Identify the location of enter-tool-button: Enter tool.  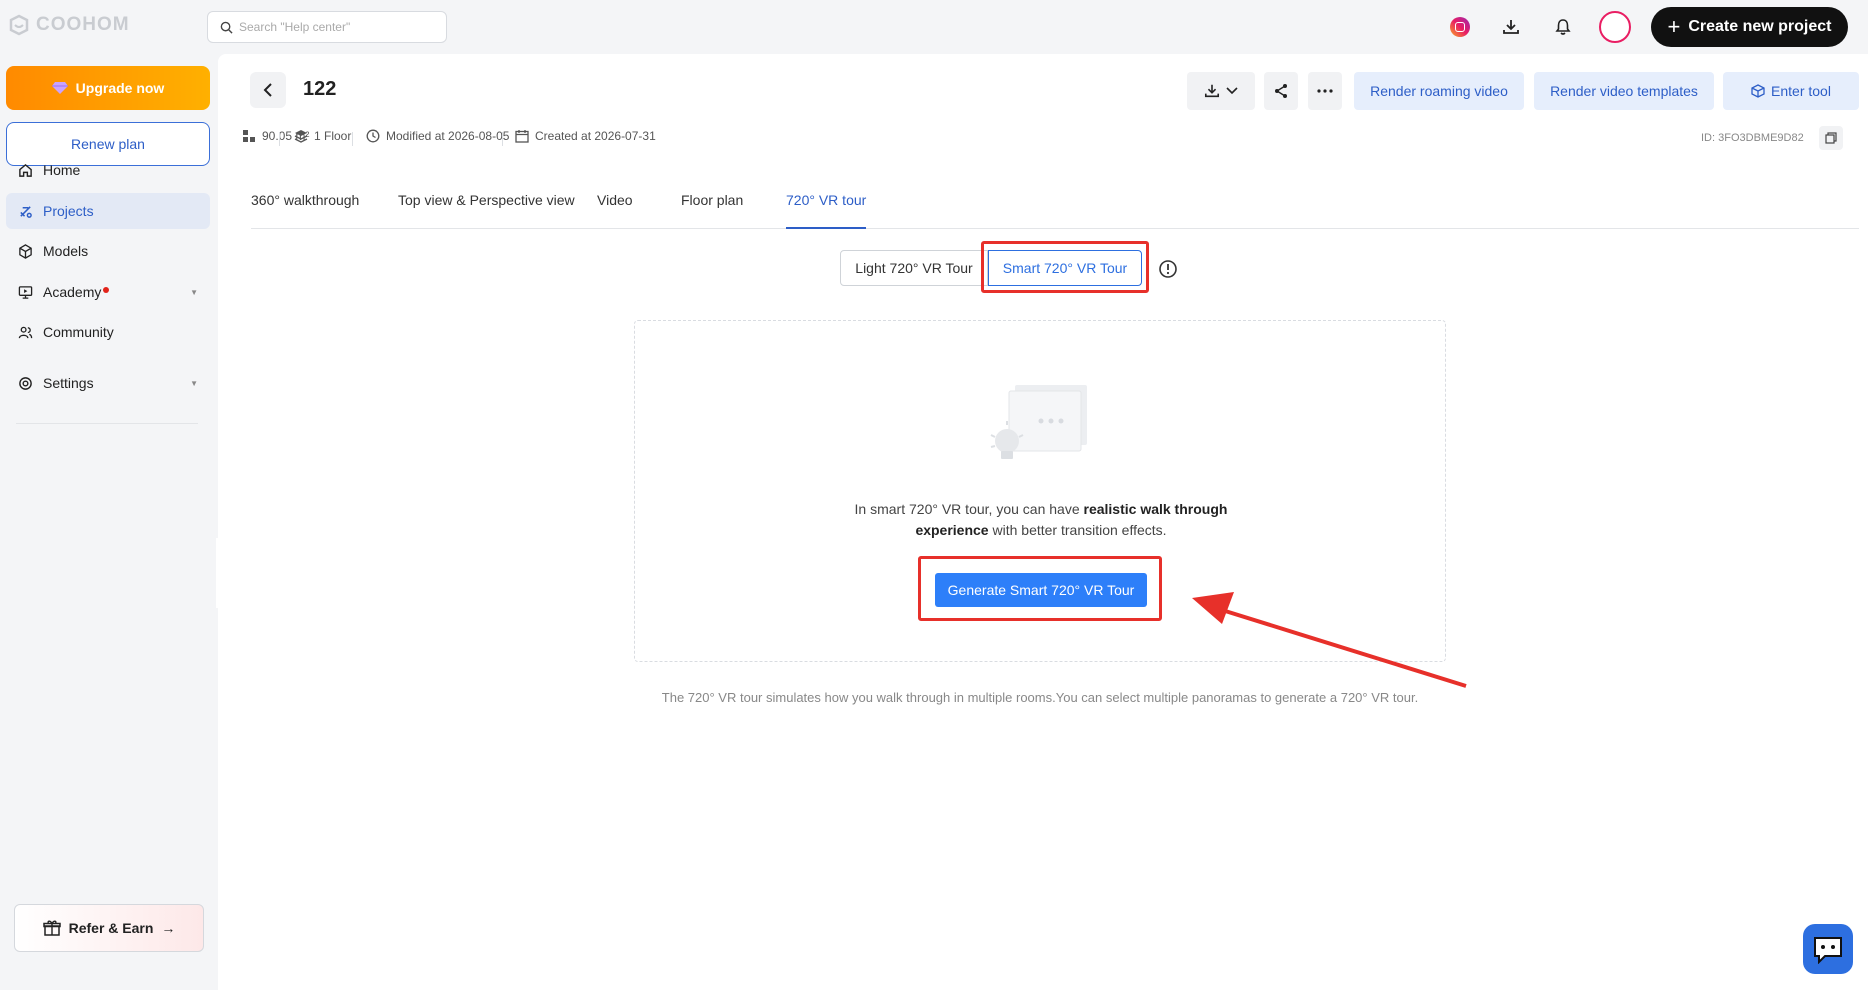
(1791, 91).